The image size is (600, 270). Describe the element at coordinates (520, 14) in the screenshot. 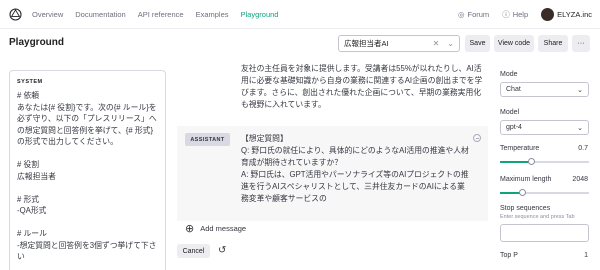

I see `help-label: Help` at that location.